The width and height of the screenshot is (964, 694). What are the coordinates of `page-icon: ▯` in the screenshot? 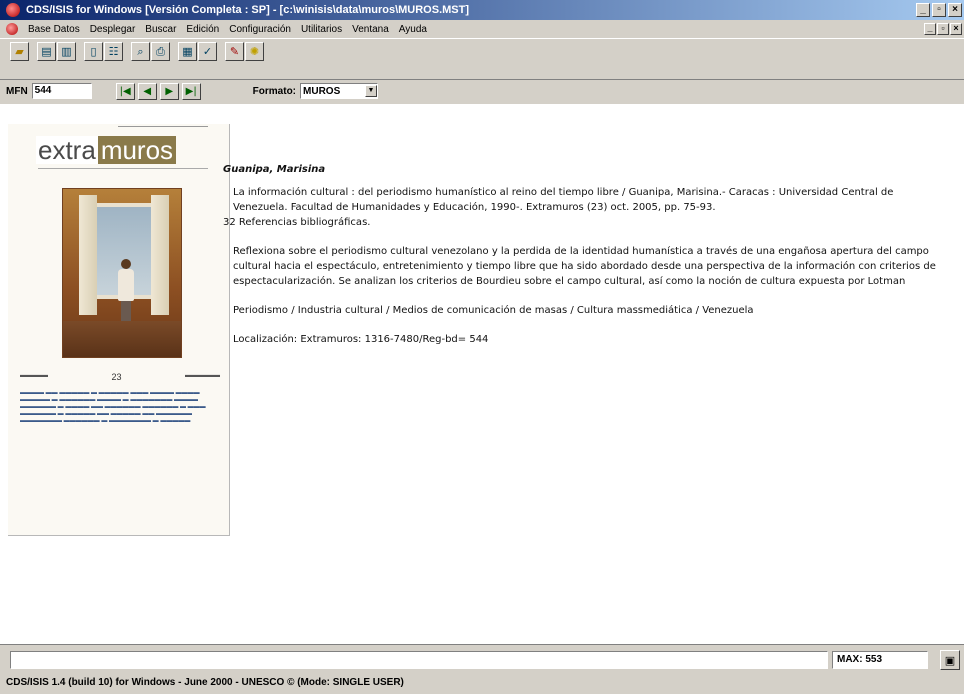 It's located at (93, 51).